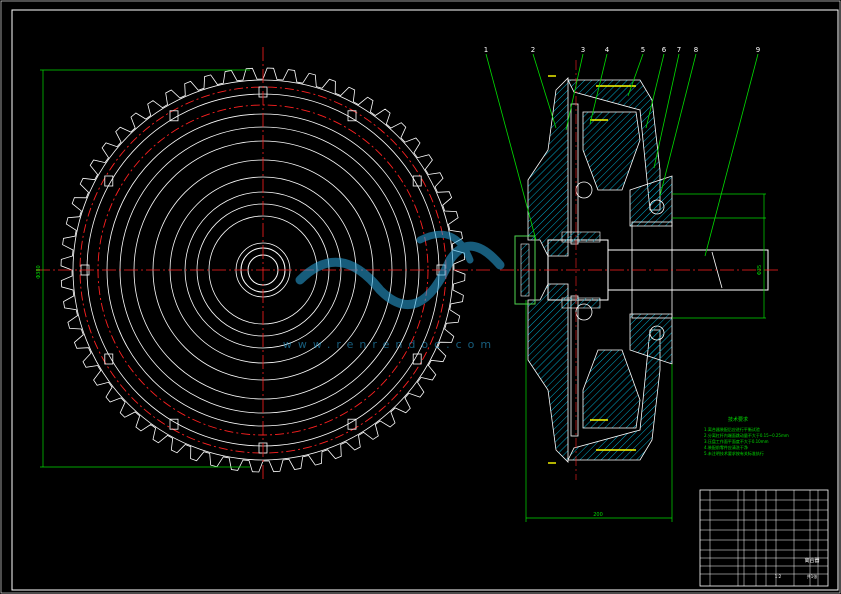 The width and height of the screenshot is (841, 594). What do you see at coordinates (679, 50) in the screenshot?
I see `part-number-label: 7` at bounding box center [679, 50].